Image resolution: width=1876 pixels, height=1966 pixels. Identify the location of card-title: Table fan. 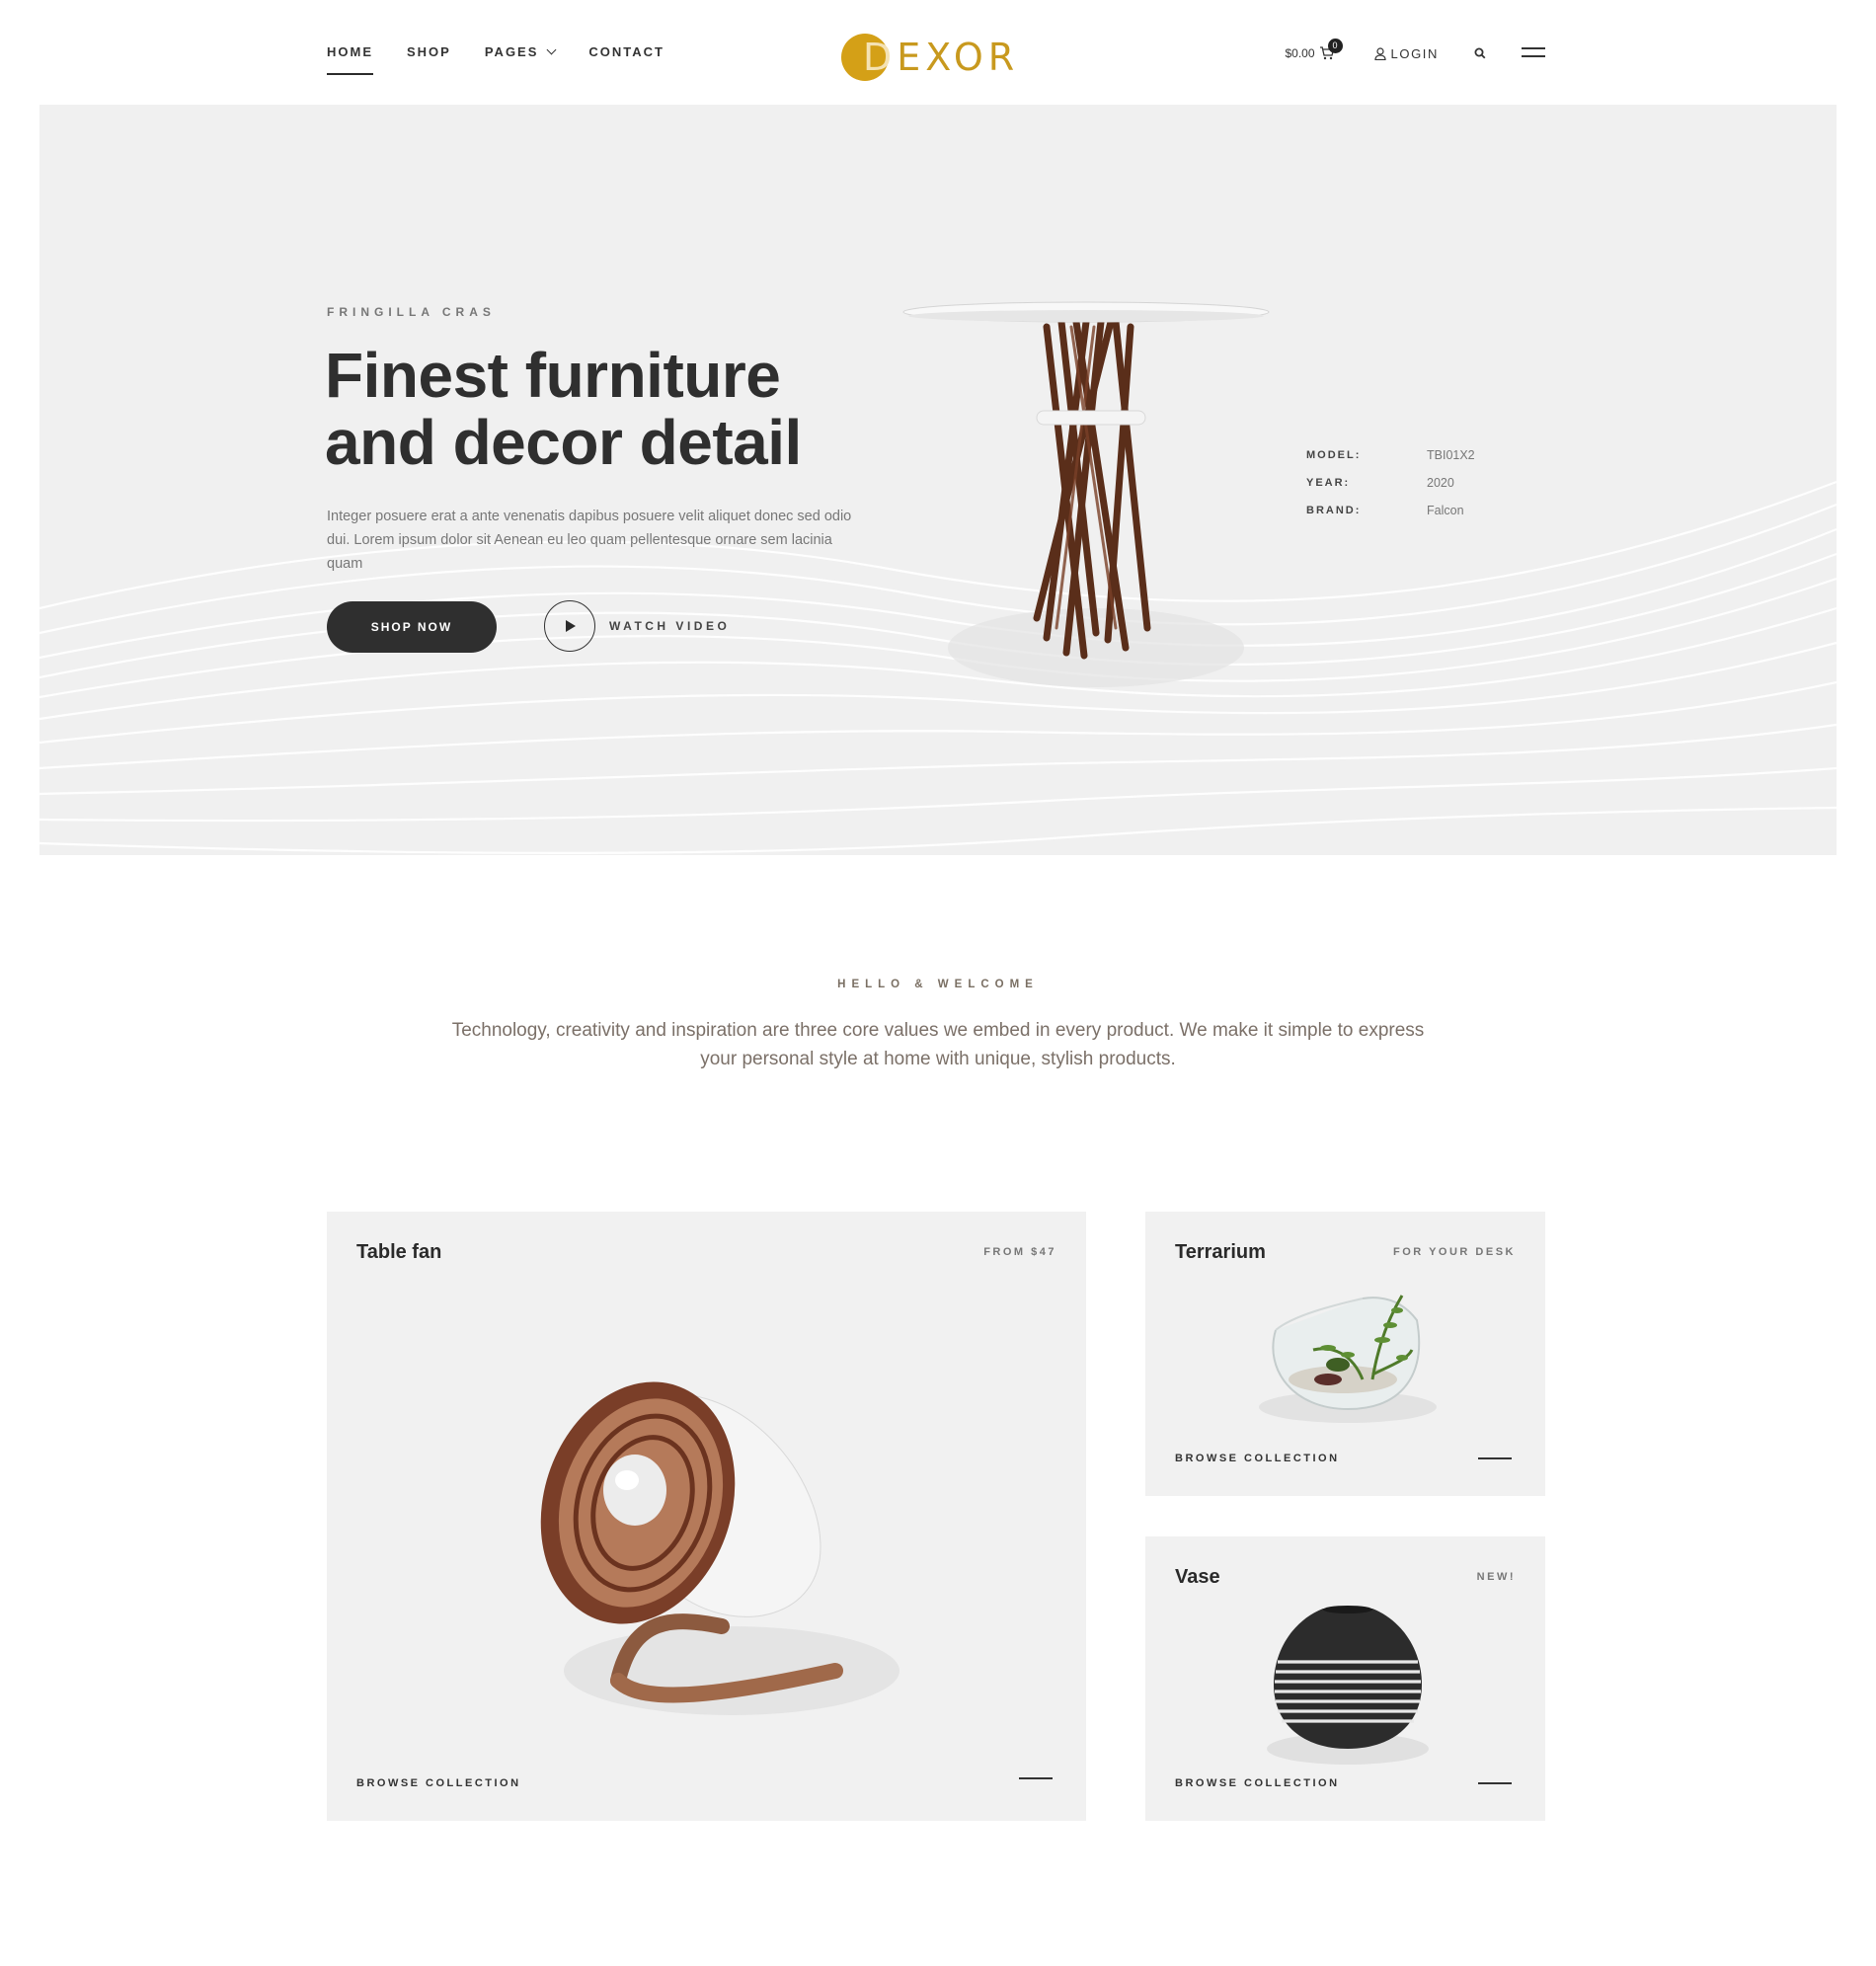
(399, 1252).